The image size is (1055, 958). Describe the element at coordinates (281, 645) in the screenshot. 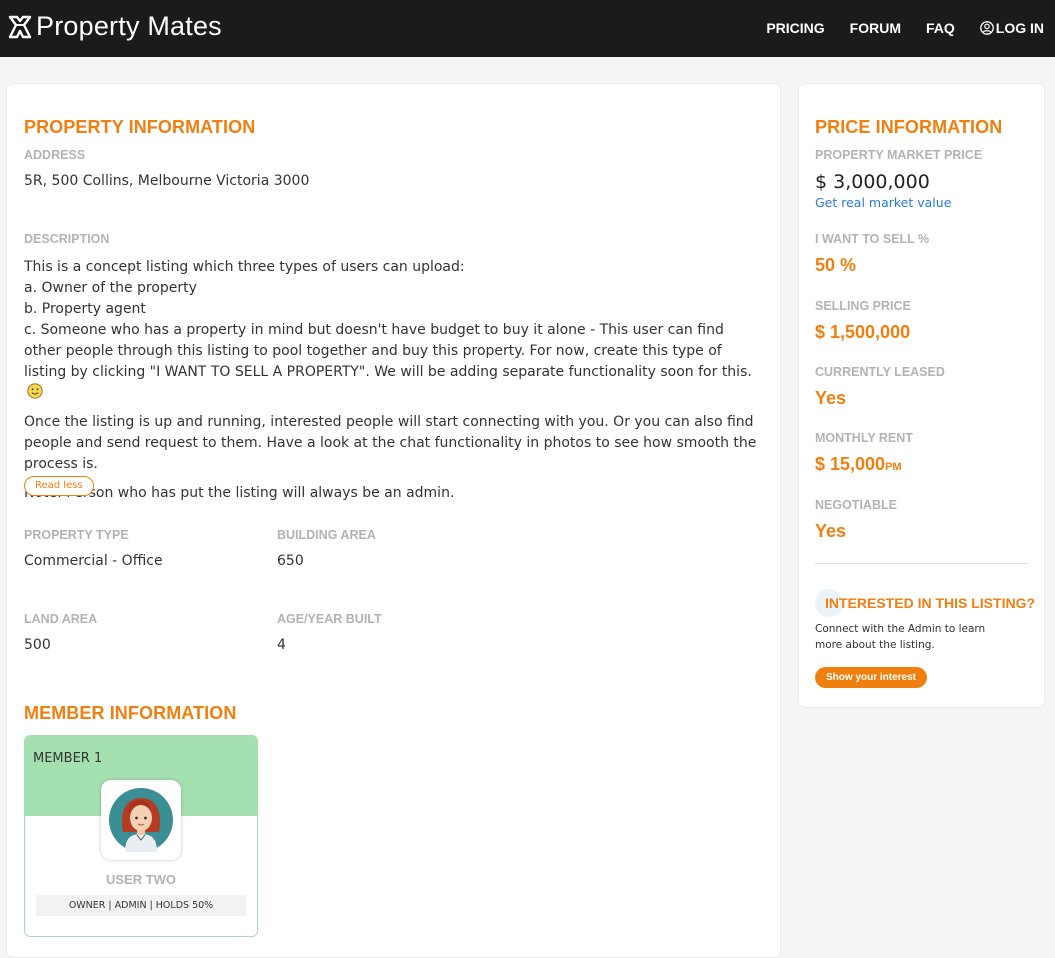

I see `age-value: 4` at that location.